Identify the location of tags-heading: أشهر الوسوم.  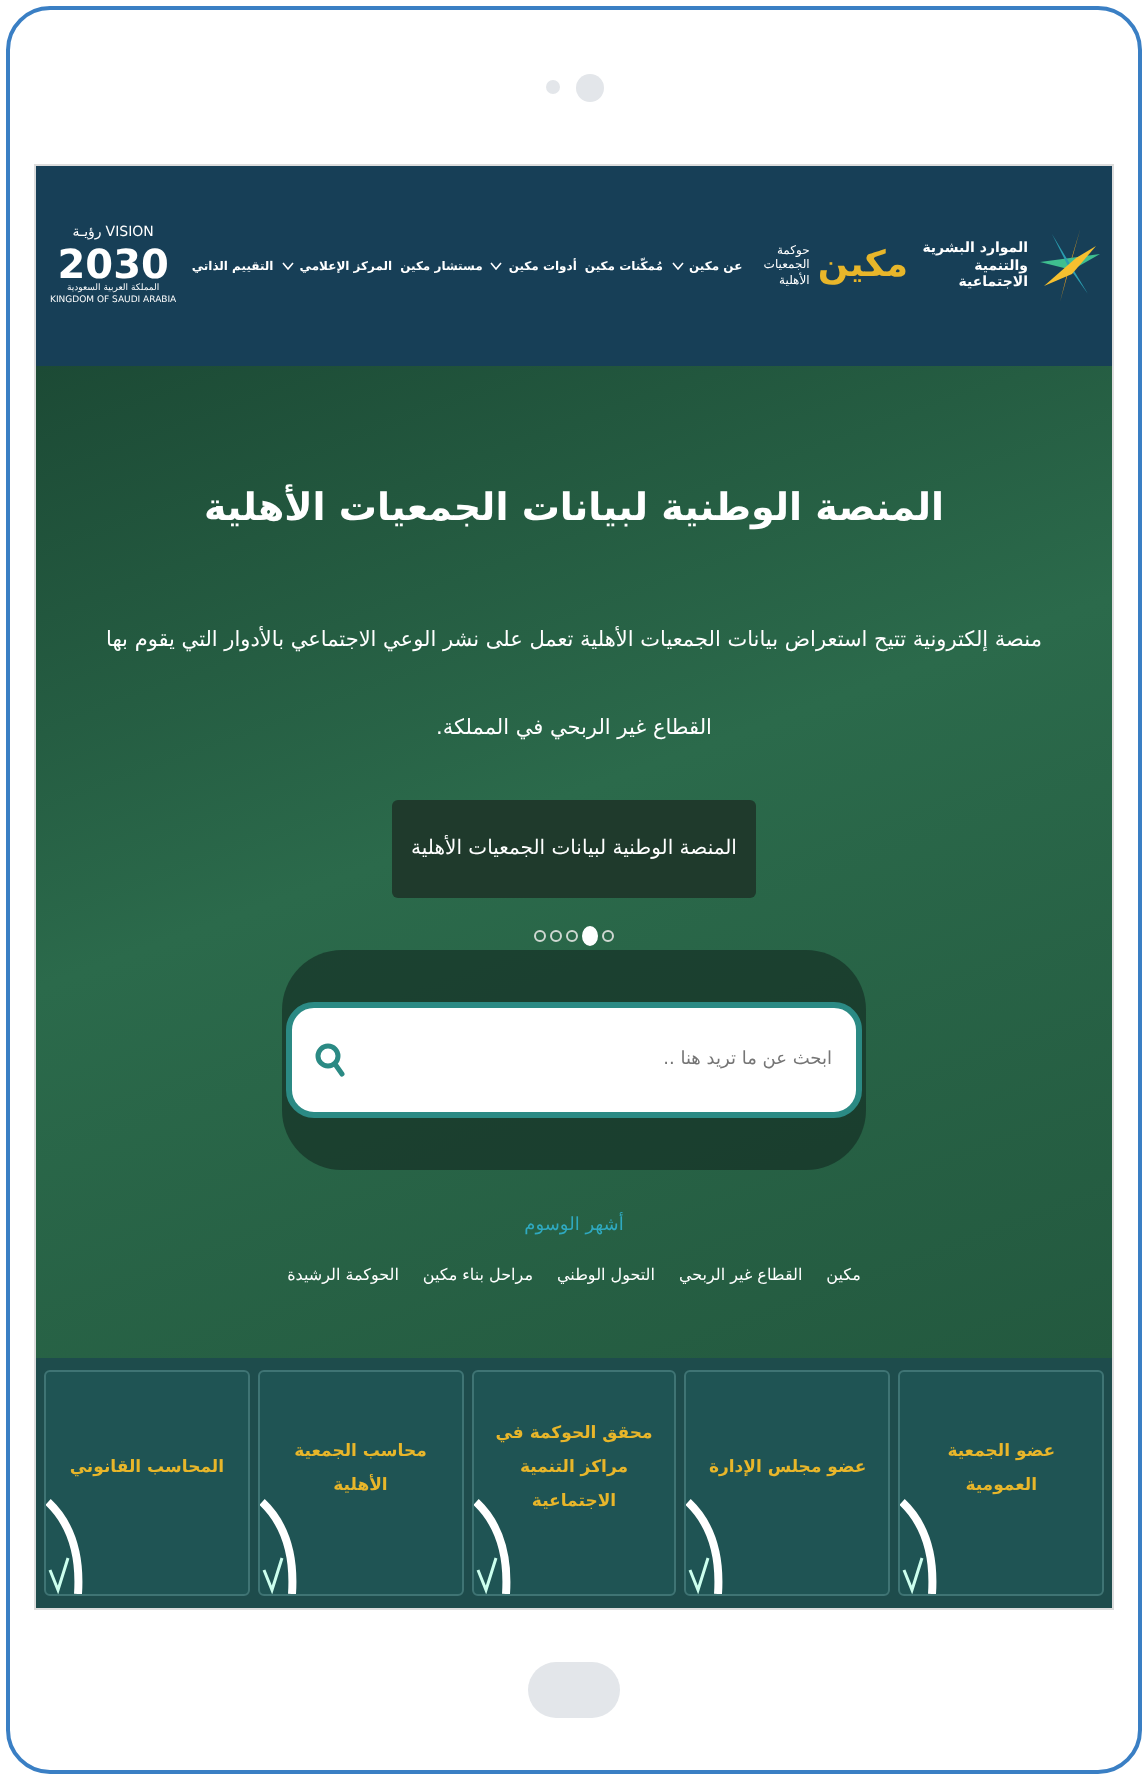
(574, 1226).